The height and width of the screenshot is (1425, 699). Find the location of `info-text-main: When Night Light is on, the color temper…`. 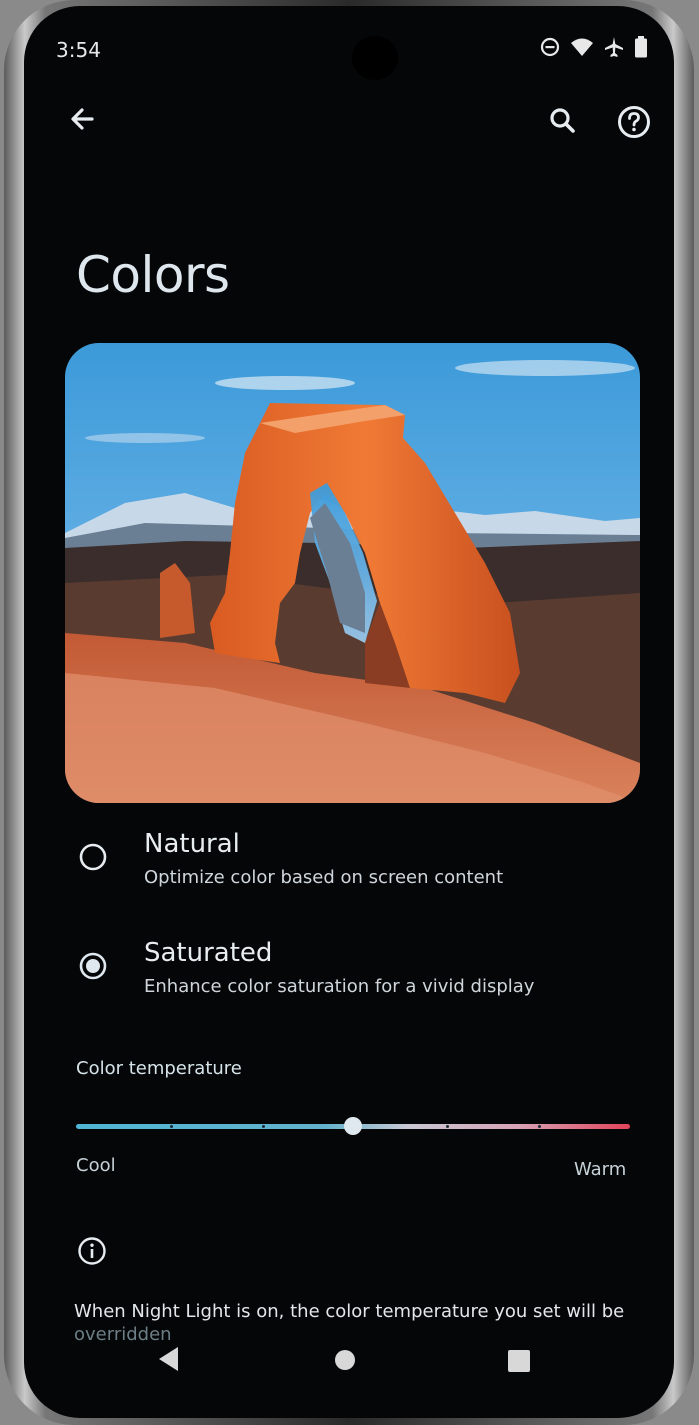

info-text-main: When Night Light is on, the color temper… is located at coordinates (349, 1311).